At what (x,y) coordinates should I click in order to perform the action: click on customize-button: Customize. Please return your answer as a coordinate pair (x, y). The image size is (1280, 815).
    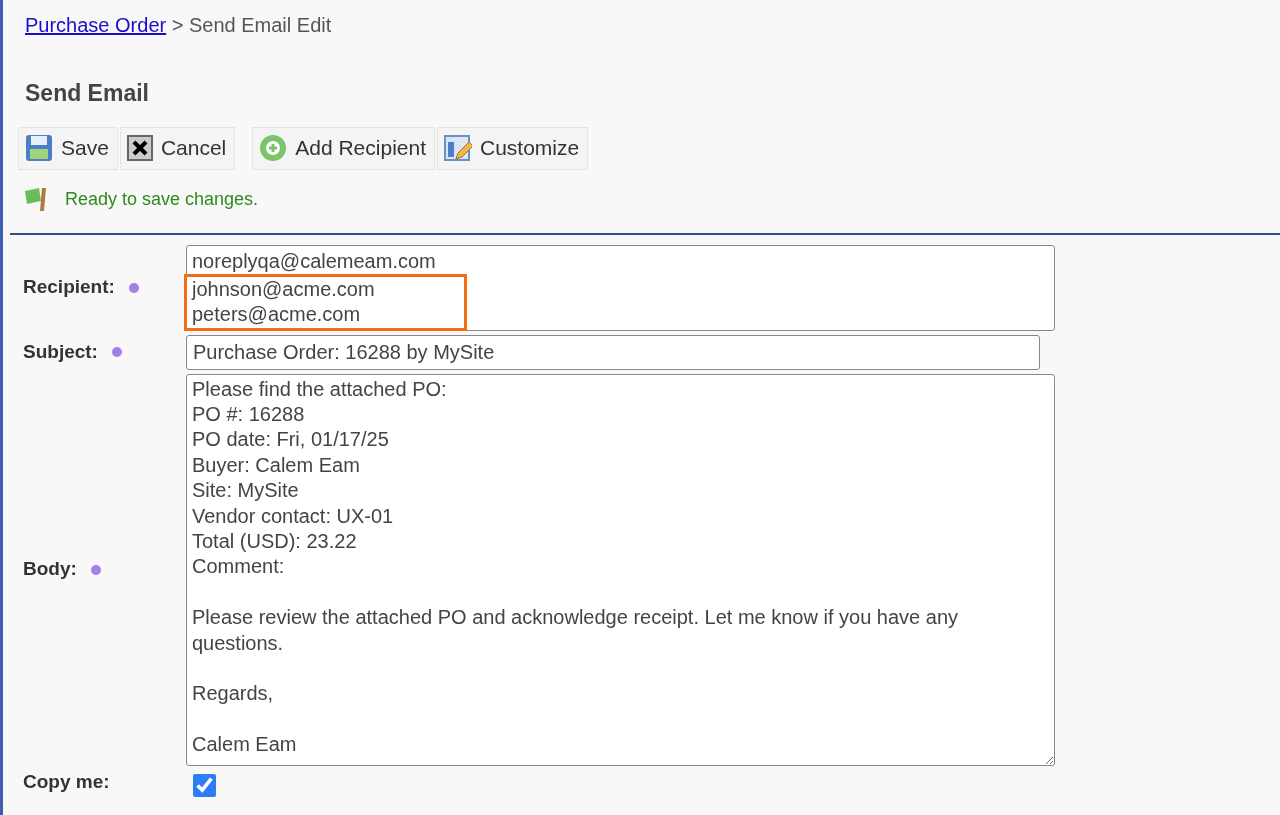
    Looking at the image, I should click on (513, 148).